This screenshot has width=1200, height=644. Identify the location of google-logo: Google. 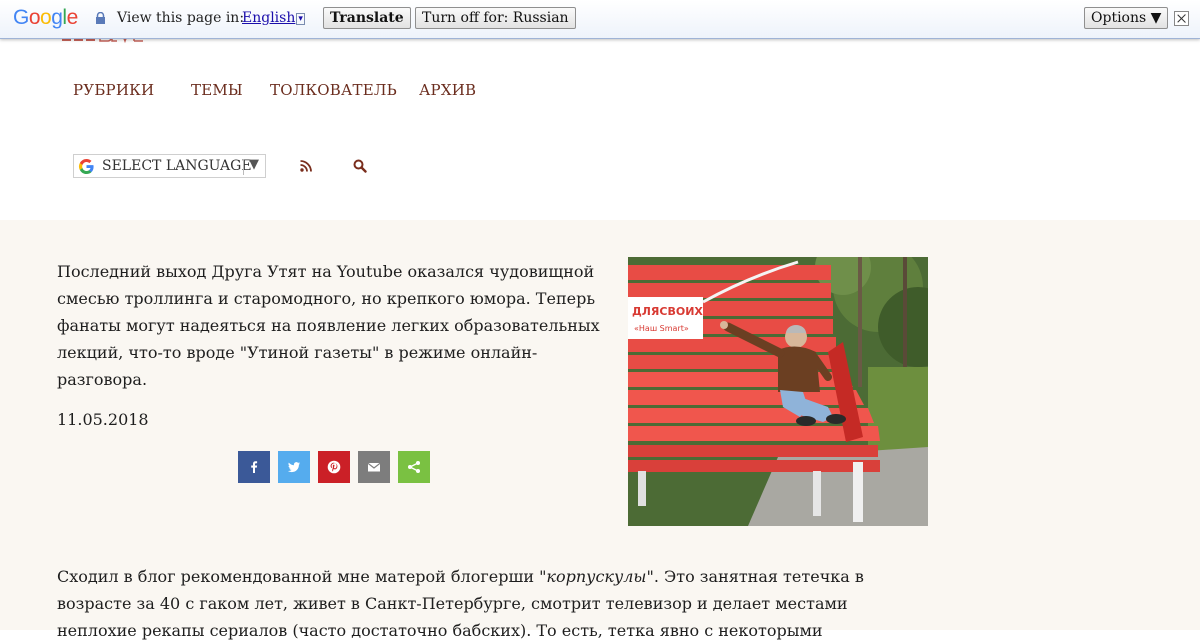
(45, 17).